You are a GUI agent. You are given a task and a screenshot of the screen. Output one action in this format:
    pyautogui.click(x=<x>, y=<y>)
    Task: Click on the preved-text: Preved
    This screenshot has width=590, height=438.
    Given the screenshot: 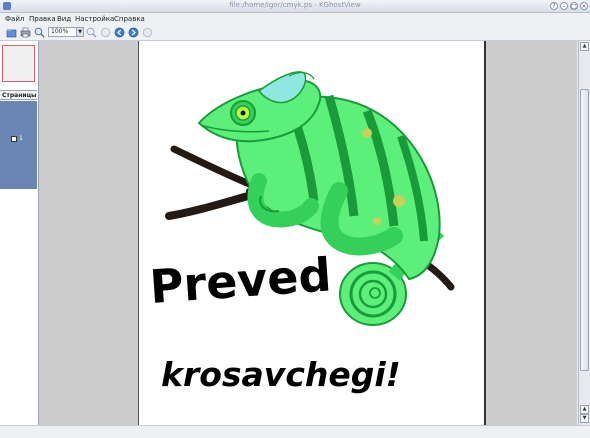 What is the action you would take?
    pyautogui.click(x=240, y=280)
    